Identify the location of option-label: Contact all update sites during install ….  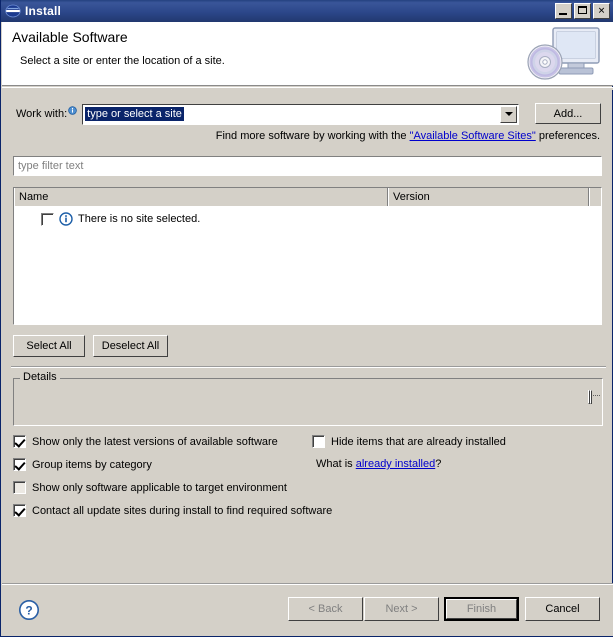
(182, 510).